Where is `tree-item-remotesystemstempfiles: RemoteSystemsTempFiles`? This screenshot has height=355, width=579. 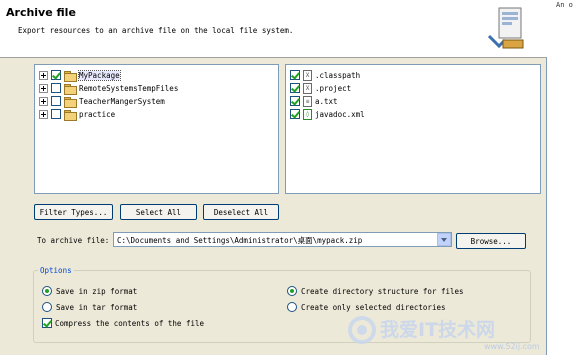 tree-item-remotesystemstempfiles: RemoteSystemsTempFiles is located at coordinates (109, 88).